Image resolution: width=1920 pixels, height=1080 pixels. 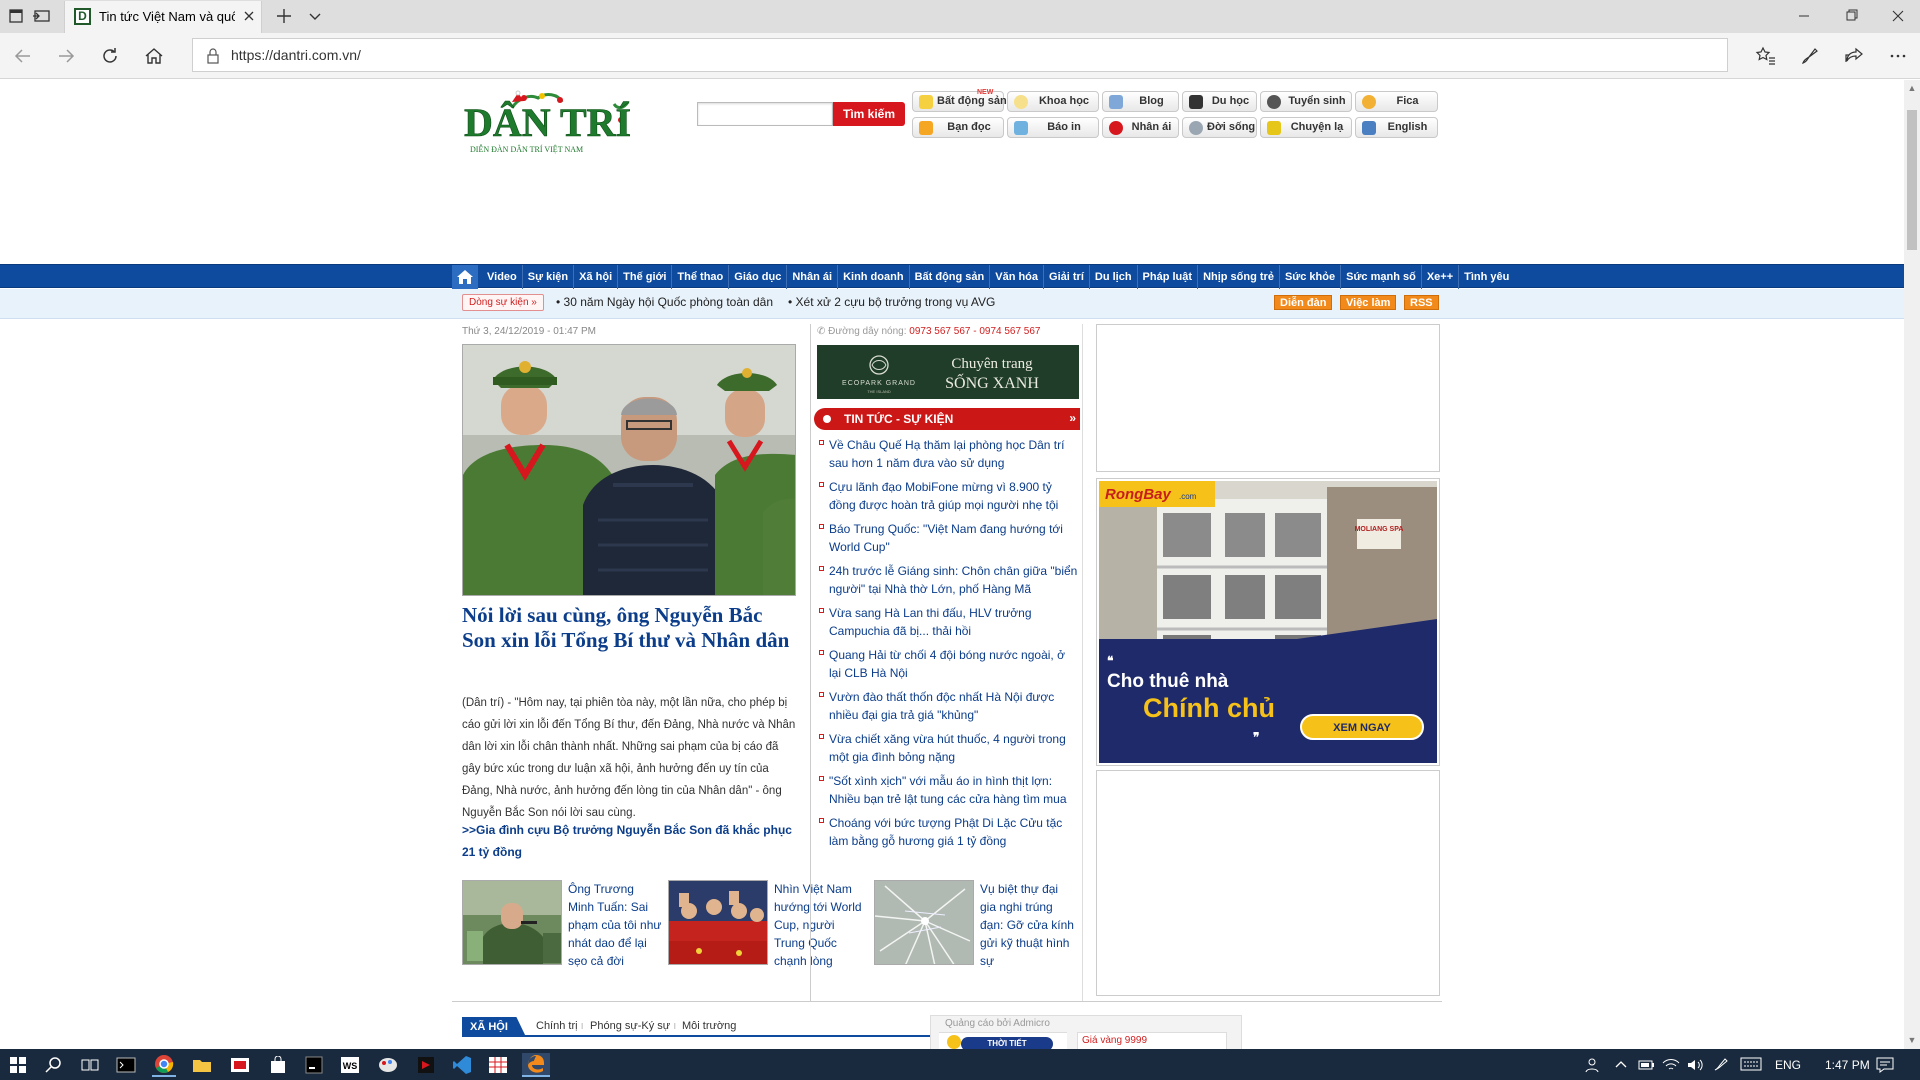 What do you see at coordinates (110, 56) in the screenshot?
I see `refresh-icon` at bounding box center [110, 56].